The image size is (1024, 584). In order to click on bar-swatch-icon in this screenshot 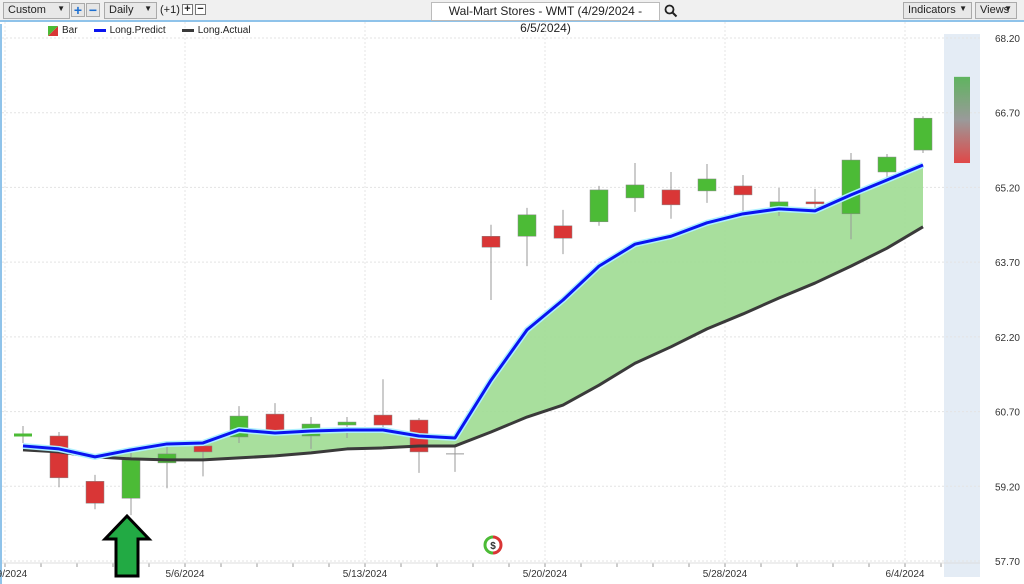, I will do `click(53, 30)`.